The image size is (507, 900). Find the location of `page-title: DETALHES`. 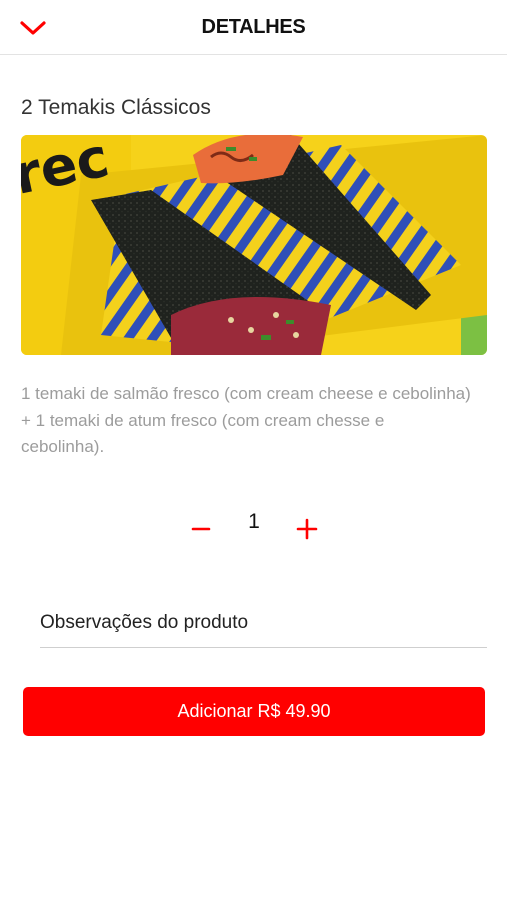

page-title: DETALHES is located at coordinates (253, 27).